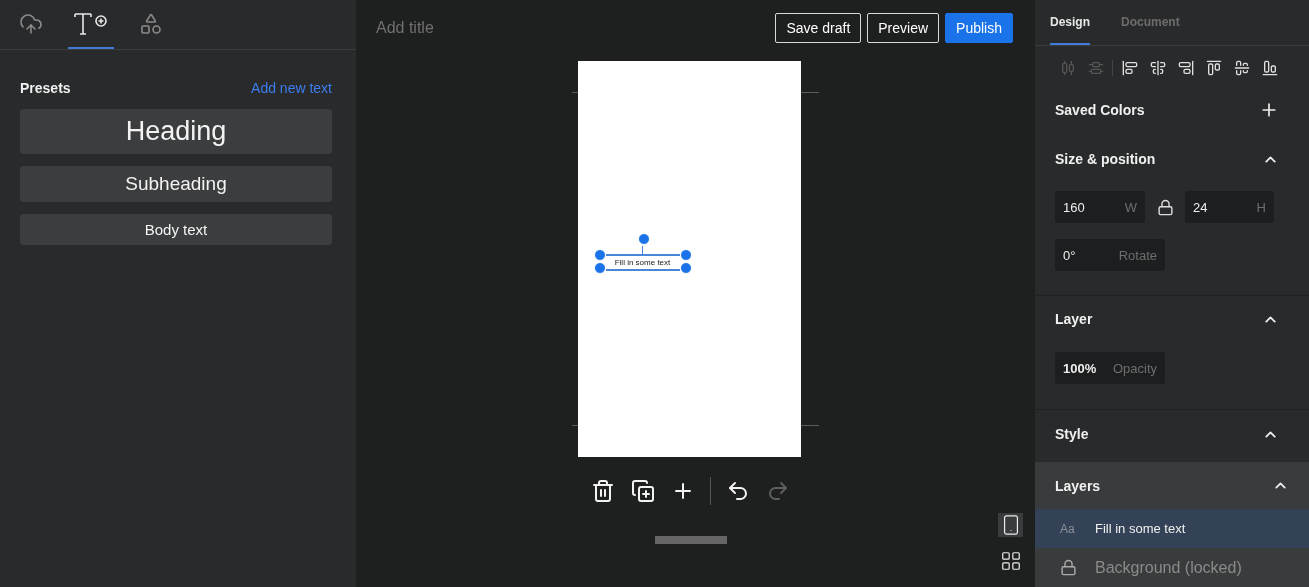 The height and width of the screenshot is (587, 1309). Describe the element at coordinates (1078, 485) in the screenshot. I see `section-title: Layers` at that location.